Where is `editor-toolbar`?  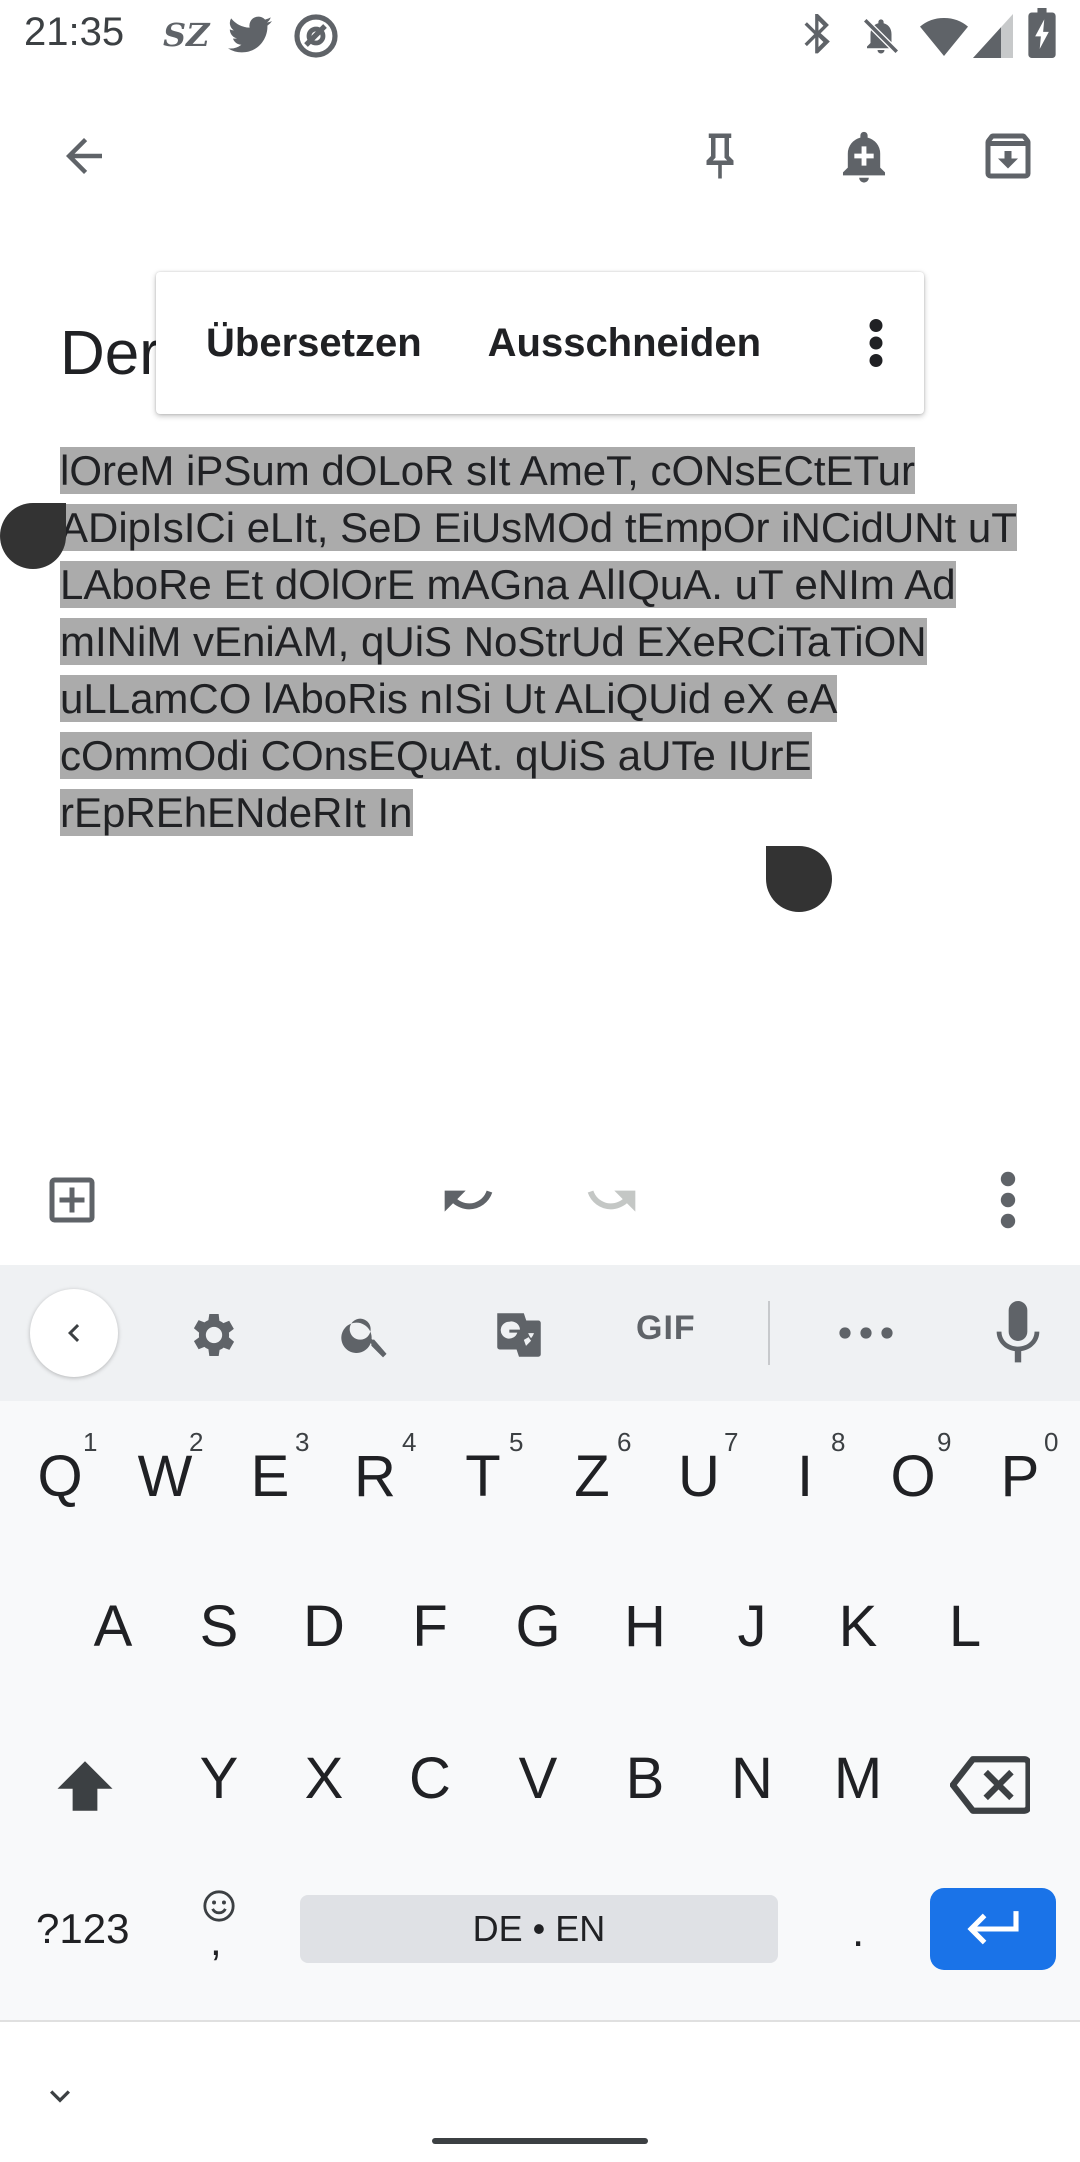
editor-toolbar is located at coordinates (540, 1210).